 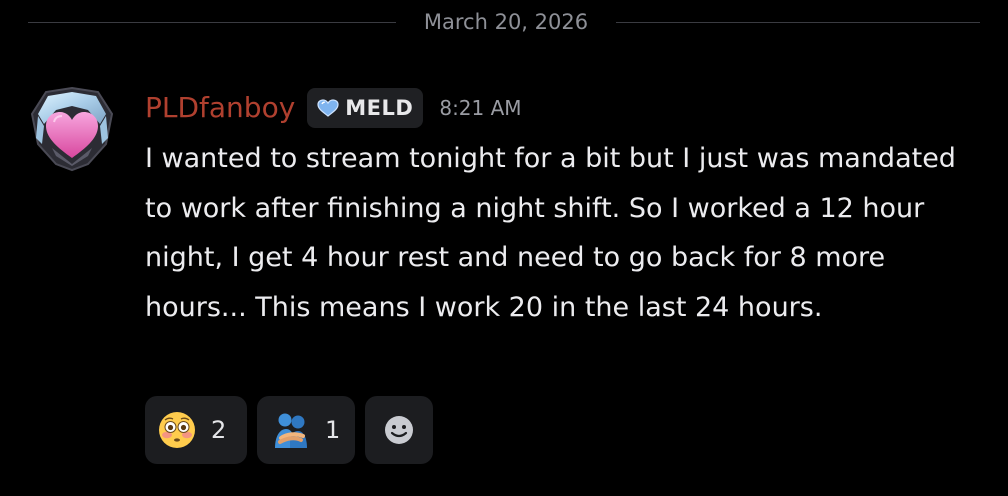 I want to click on people-hugging-icon, so click(x=291, y=430).